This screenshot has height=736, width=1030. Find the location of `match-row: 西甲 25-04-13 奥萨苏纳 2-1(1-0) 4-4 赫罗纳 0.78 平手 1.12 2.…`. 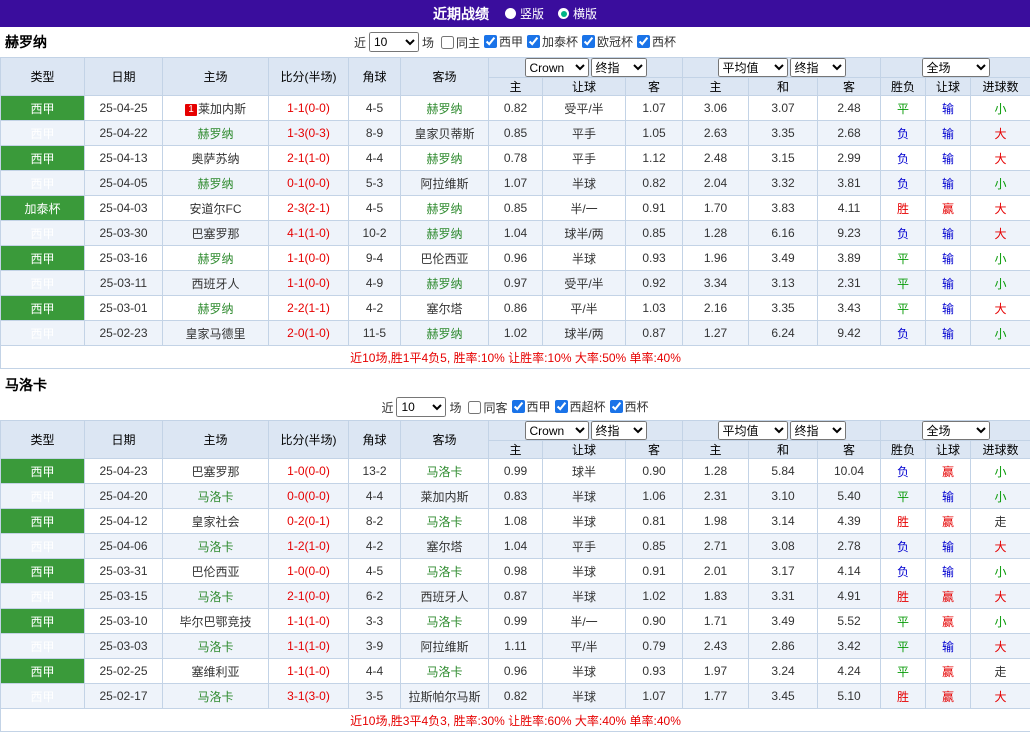

match-row: 西甲 25-04-13 奥萨苏纳 2-1(1-0) 4-4 赫罗纳 0.78 平手 1.12 2.… is located at coordinates (515, 158).